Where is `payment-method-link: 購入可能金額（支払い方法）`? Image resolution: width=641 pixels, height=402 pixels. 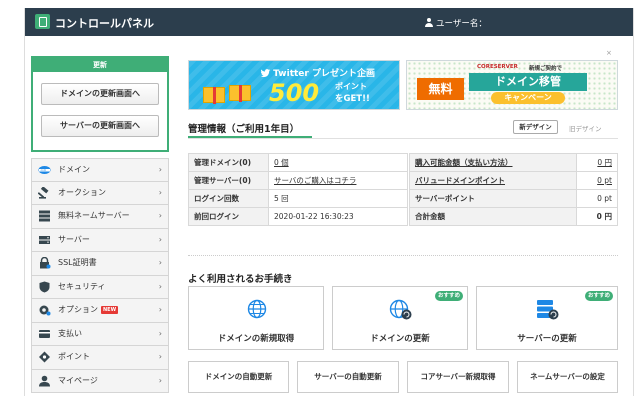 payment-method-link: 購入可能金額（支払い方法） is located at coordinates (464, 162).